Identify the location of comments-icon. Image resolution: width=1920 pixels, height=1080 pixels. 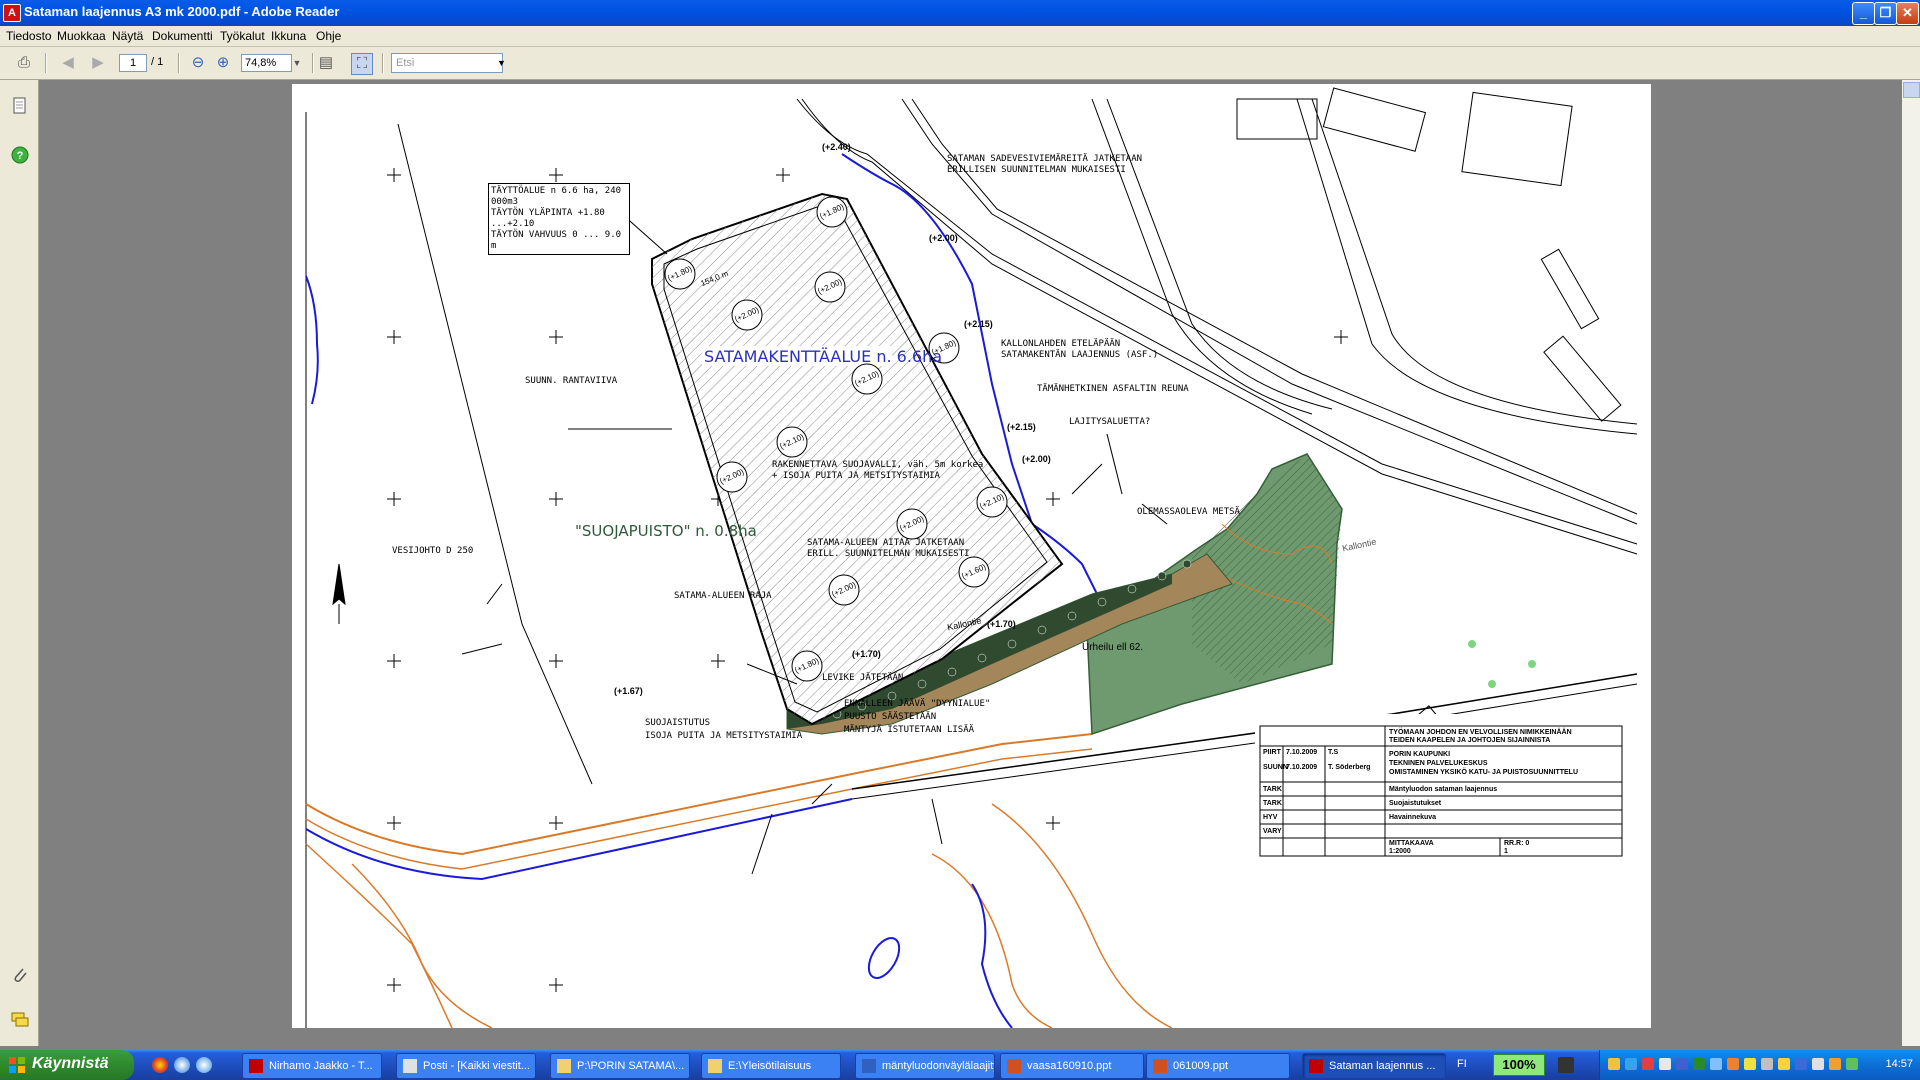
(20, 1020).